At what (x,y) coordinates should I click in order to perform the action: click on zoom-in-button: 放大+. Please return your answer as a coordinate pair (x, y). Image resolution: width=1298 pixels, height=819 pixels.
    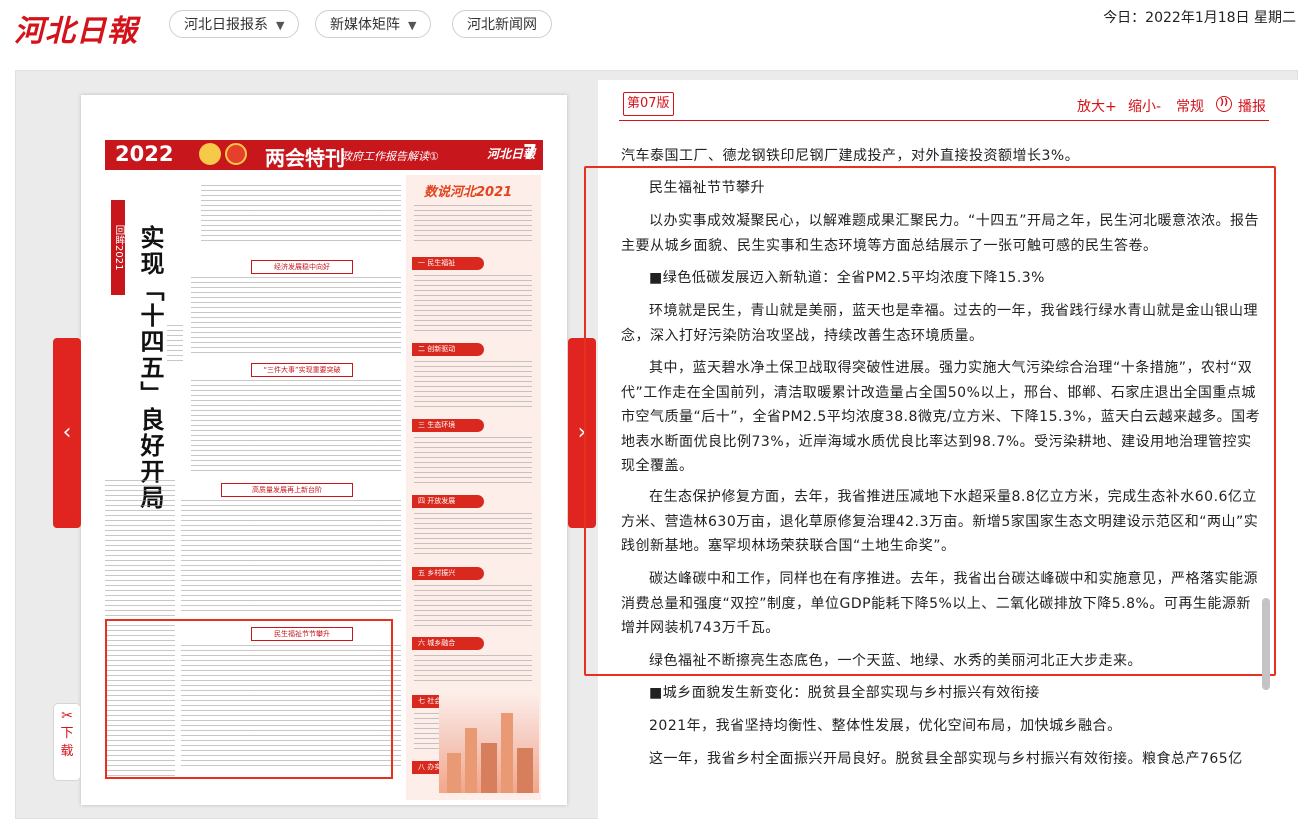
    Looking at the image, I should click on (1097, 106).